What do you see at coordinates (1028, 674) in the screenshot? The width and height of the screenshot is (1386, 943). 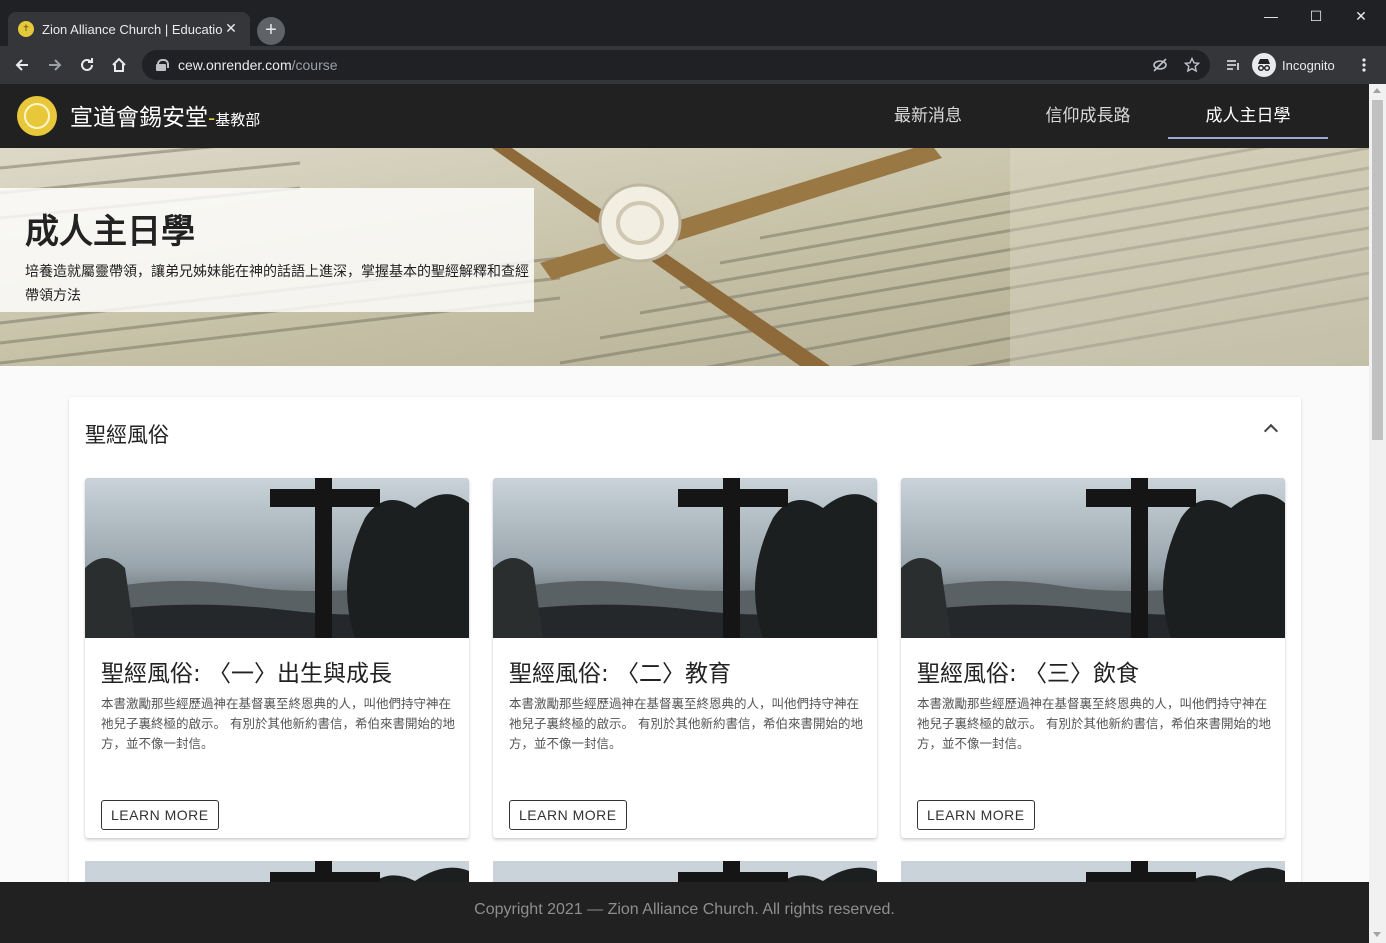 I see `course-title: 聖經風俗: 〈三〉飲食` at bounding box center [1028, 674].